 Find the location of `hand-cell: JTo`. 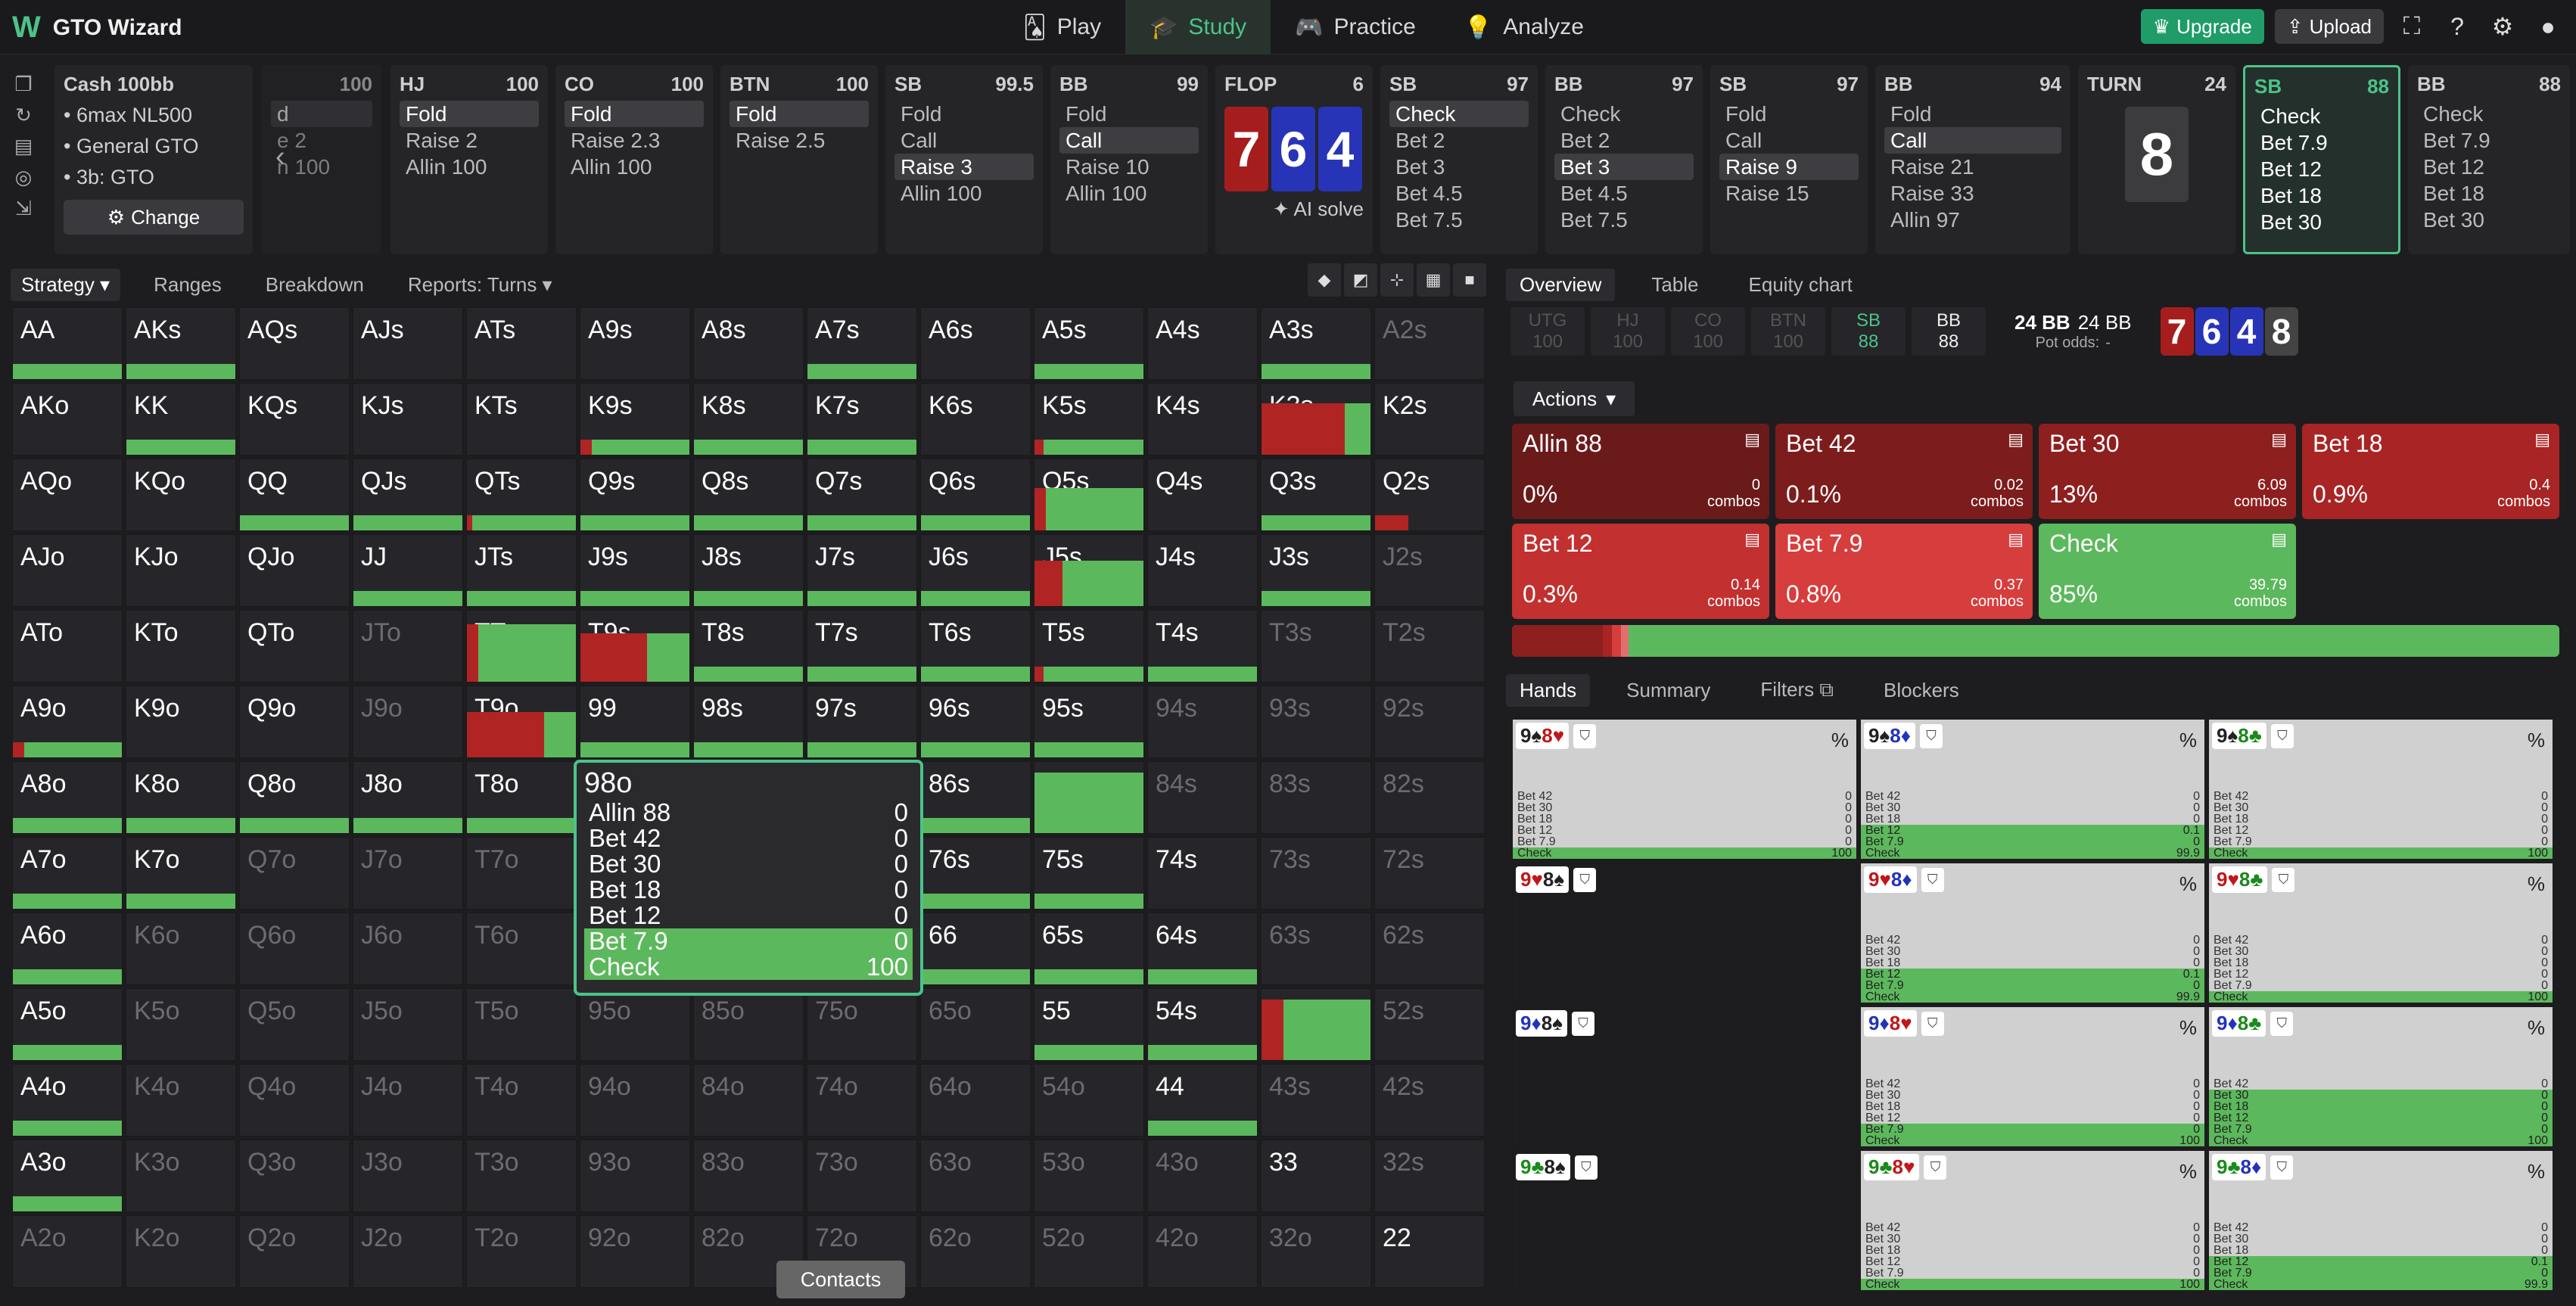

hand-cell: JTo is located at coordinates (408, 646).